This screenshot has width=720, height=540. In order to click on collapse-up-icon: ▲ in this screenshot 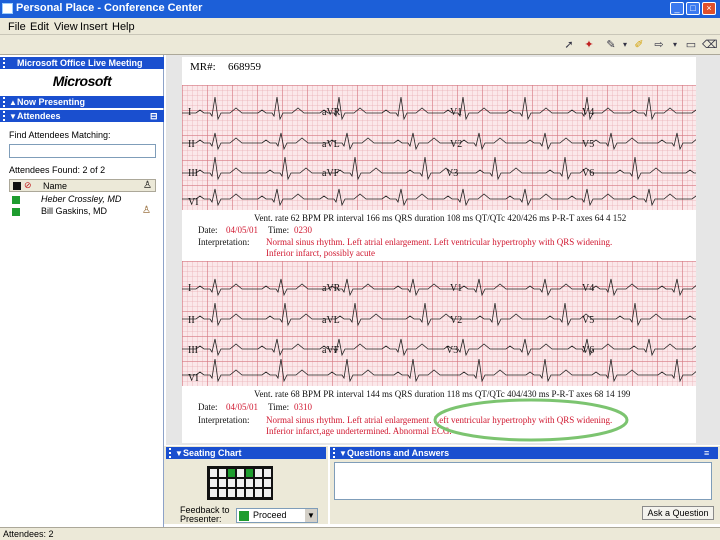, I will do `click(13, 103)`.